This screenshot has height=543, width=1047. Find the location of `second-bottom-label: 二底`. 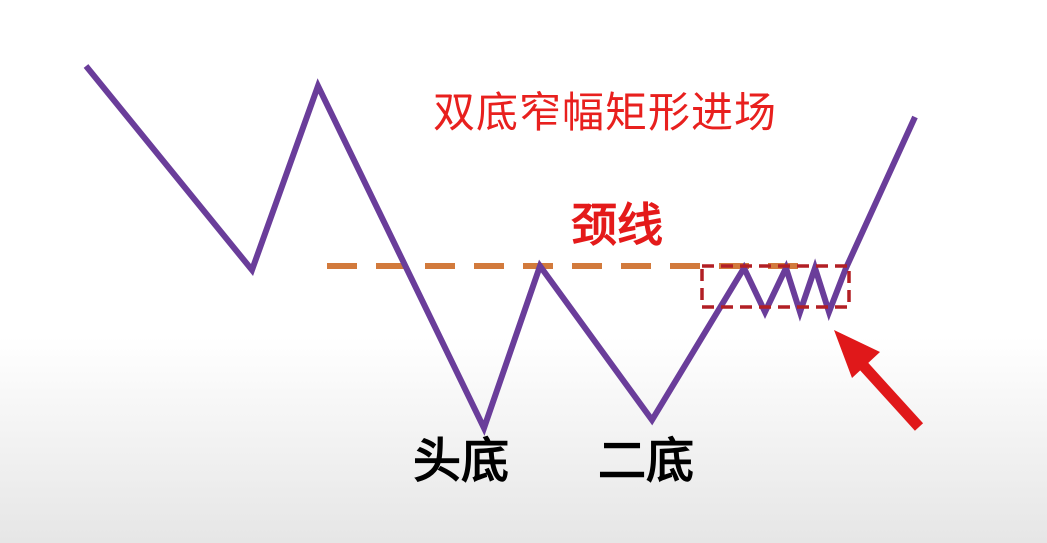

second-bottom-label: 二底 is located at coordinates (646, 461).